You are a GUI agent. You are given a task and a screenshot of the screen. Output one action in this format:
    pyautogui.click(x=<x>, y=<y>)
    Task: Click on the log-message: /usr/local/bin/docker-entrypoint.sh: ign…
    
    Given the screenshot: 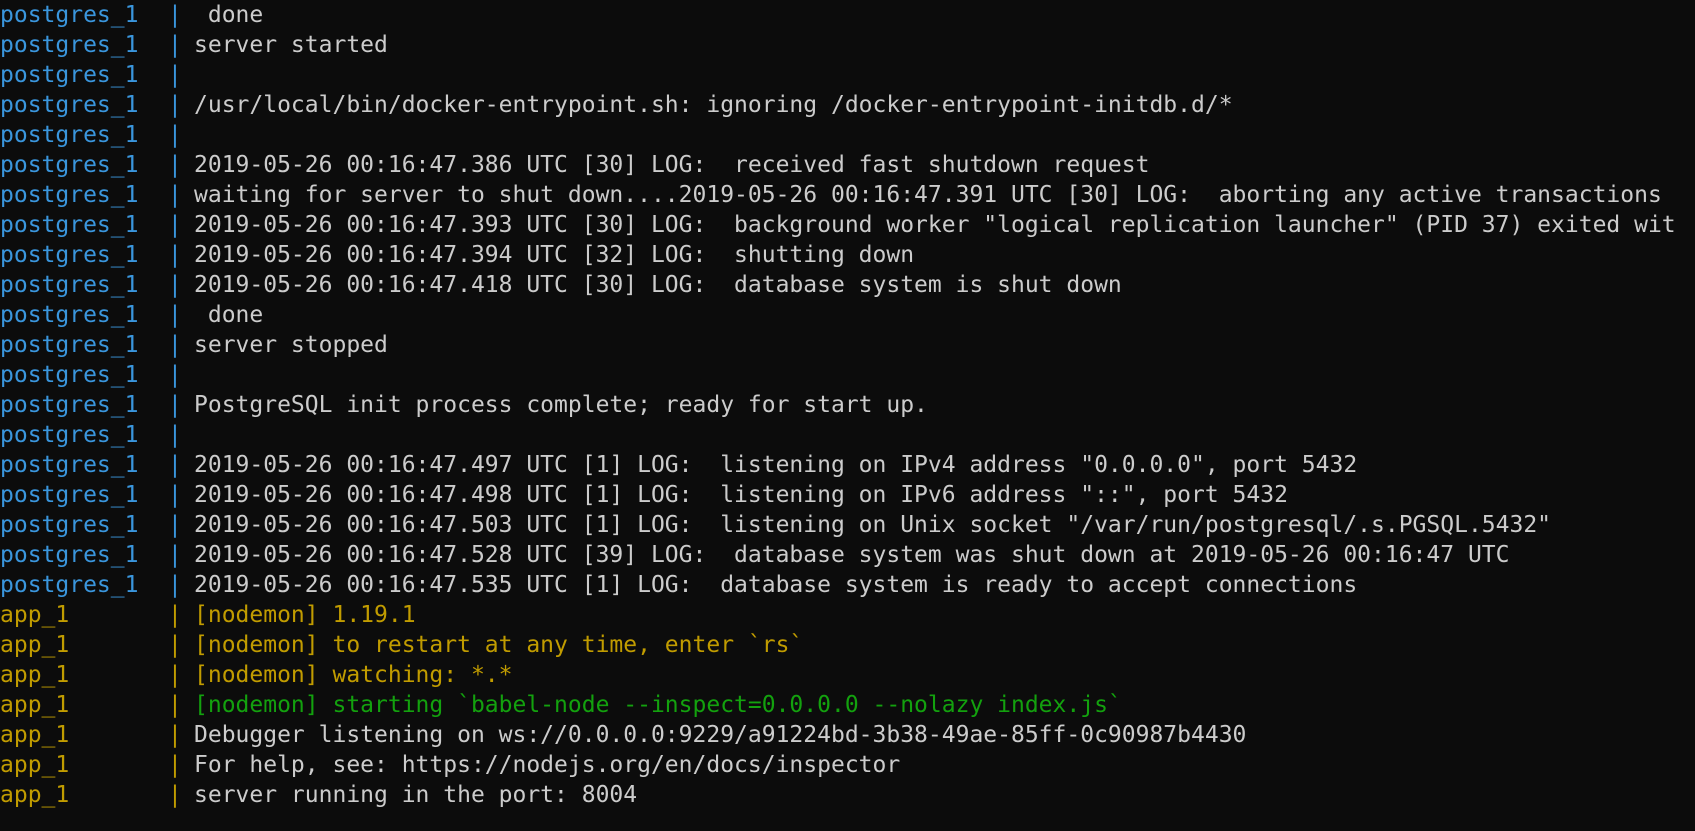 What is the action you would take?
    pyautogui.click(x=713, y=105)
    